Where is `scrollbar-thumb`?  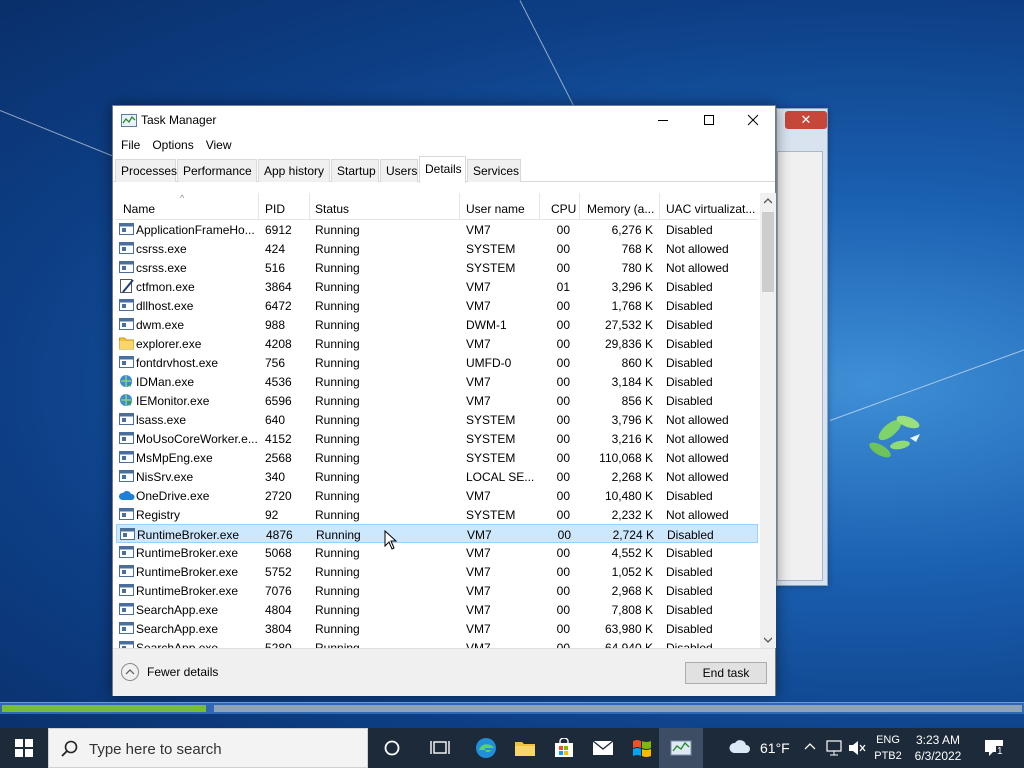 scrollbar-thumb is located at coordinates (768, 252).